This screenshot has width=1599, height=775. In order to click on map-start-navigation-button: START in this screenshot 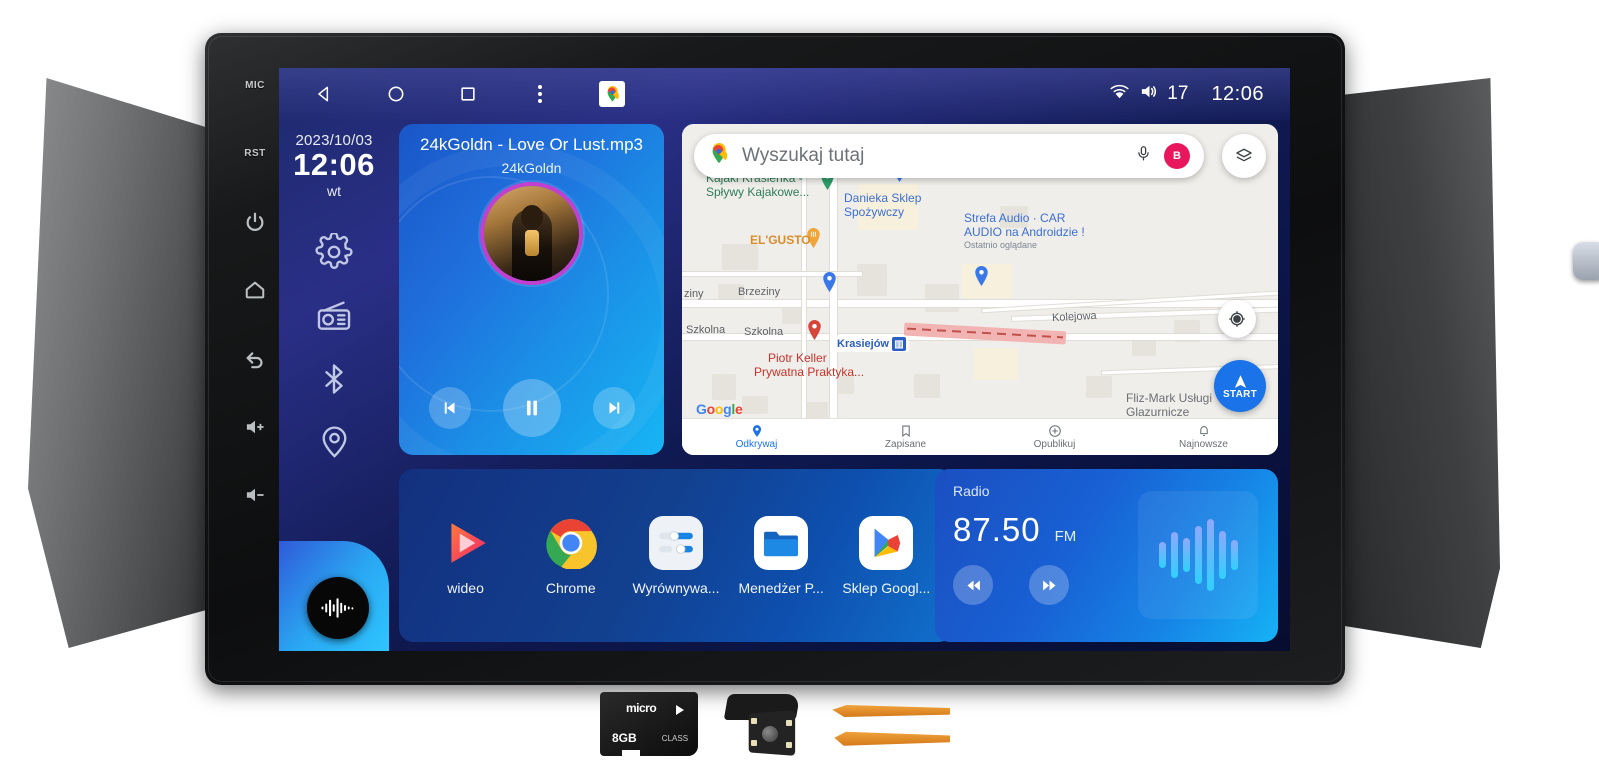, I will do `click(1240, 386)`.